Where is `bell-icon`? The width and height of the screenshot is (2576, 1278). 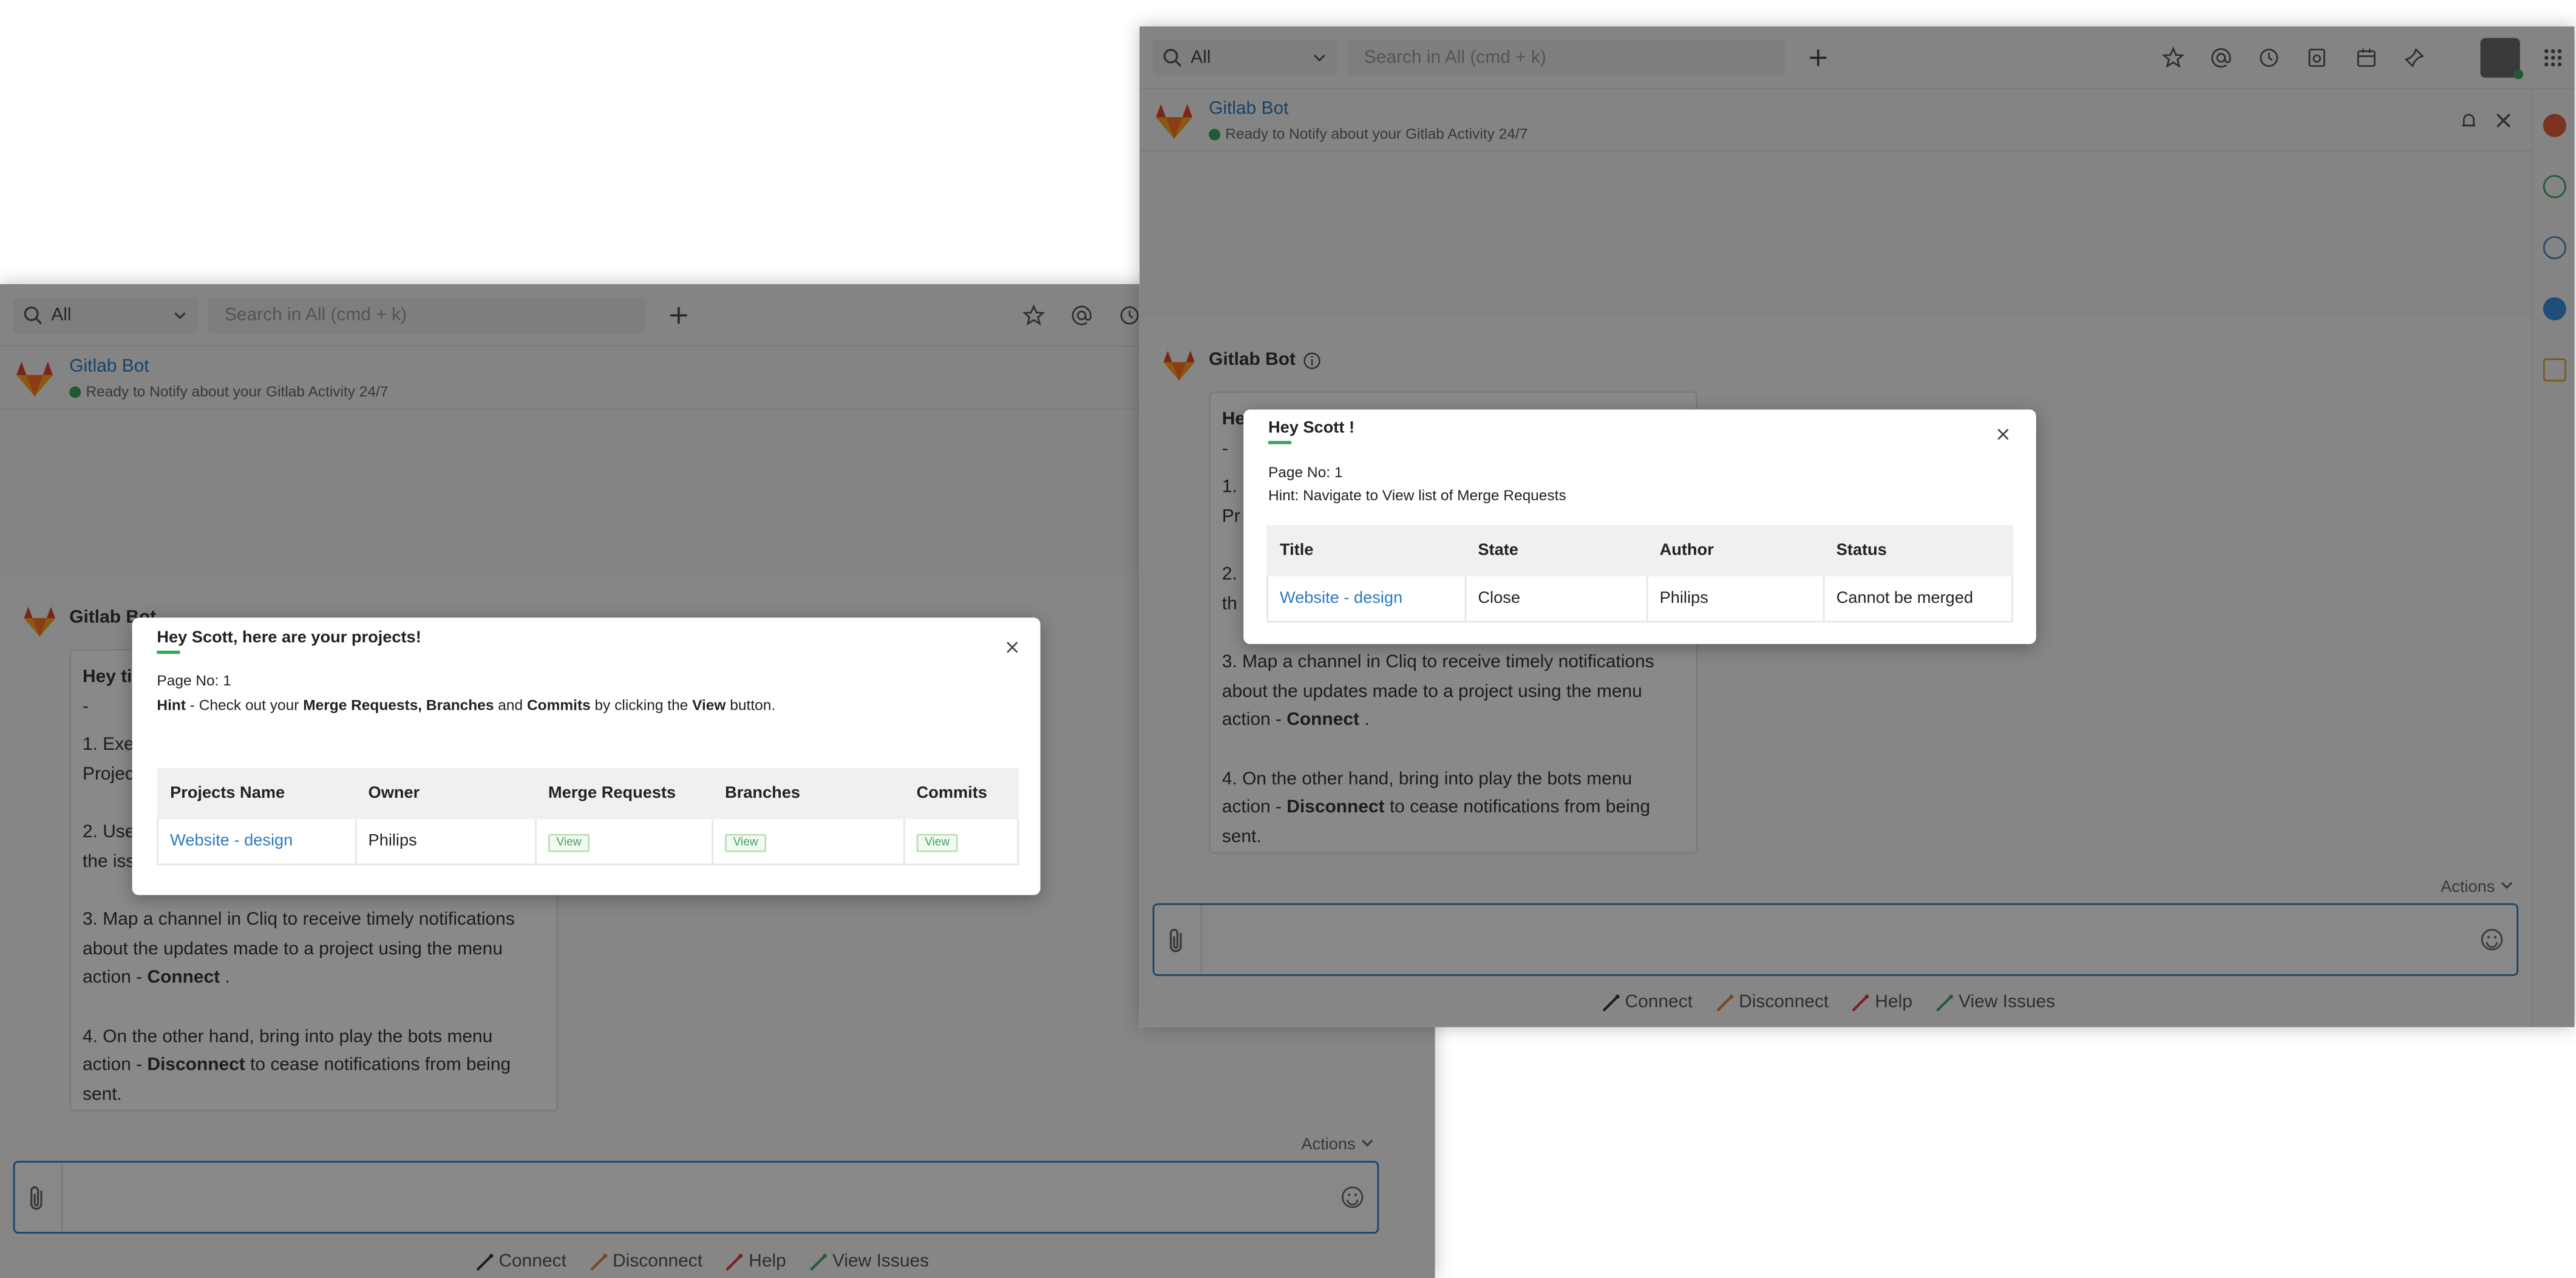
bell-icon is located at coordinates (2469, 120).